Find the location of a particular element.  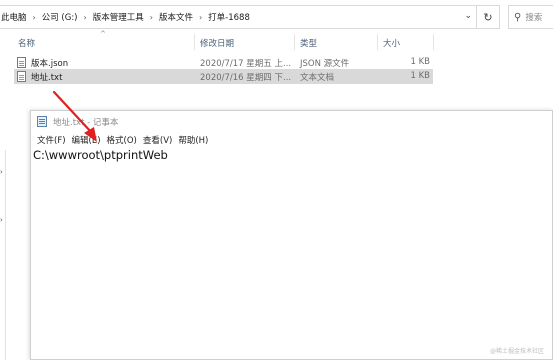

breadcrumb-folder: 版本管理工具 › is located at coordinates (123, 17).